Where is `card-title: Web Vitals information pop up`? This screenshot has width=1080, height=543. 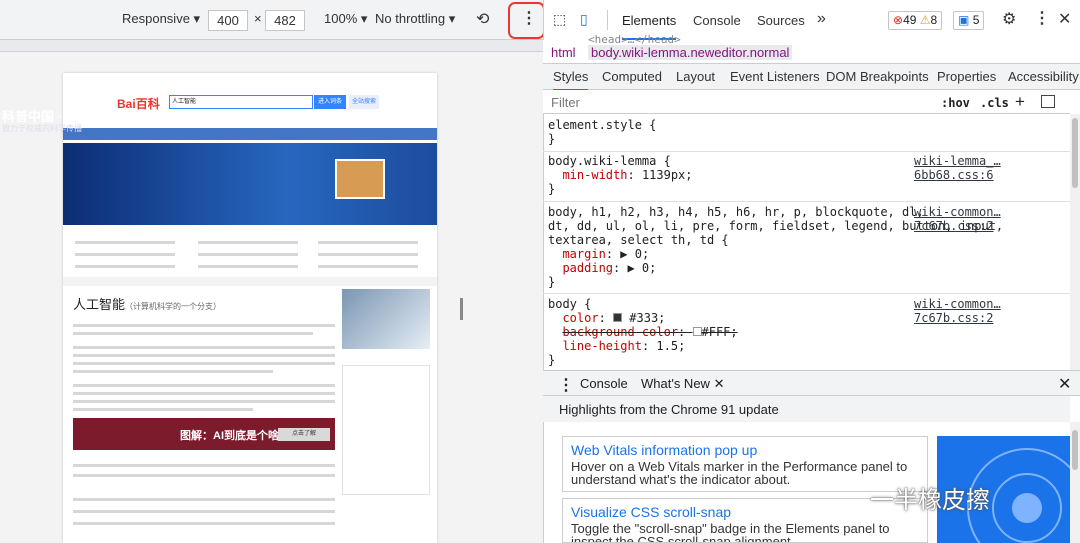 card-title: Web Vitals information pop up is located at coordinates (745, 447).